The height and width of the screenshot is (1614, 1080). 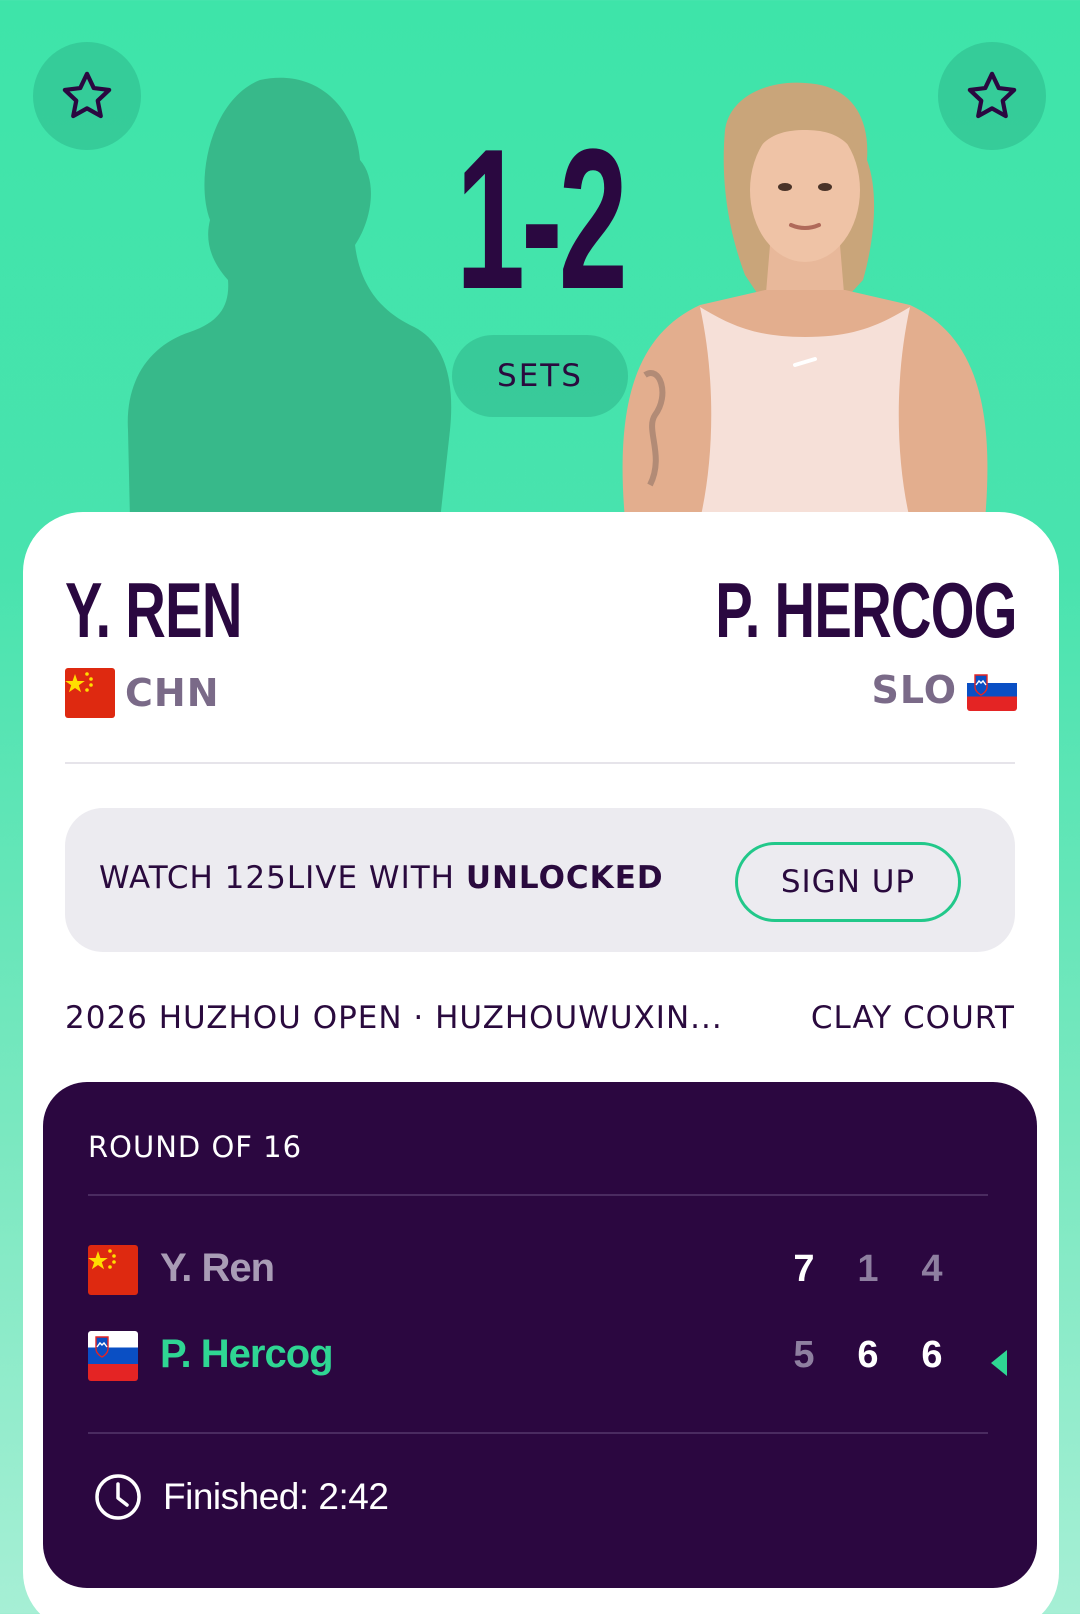 What do you see at coordinates (932, 1269) in the screenshot?
I see `set-3-score: 4` at bounding box center [932, 1269].